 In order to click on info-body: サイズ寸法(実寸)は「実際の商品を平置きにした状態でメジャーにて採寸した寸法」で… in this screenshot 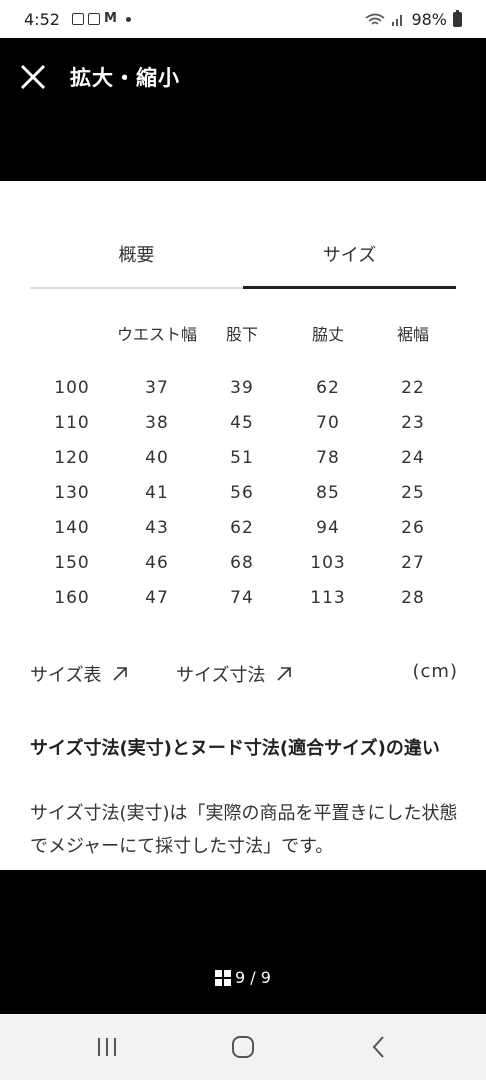, I will do `click(244, 830)`.